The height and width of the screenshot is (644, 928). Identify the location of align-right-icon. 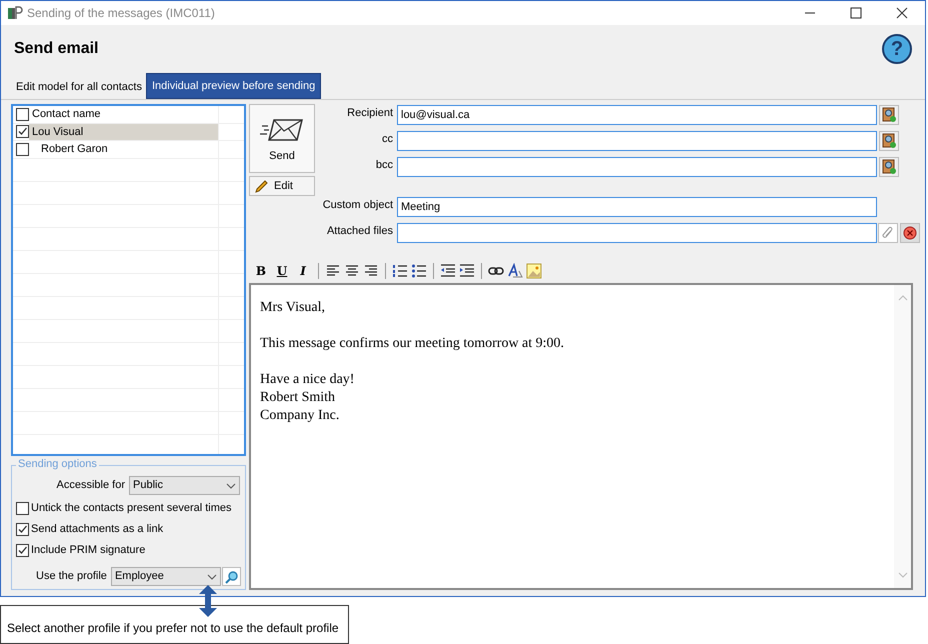
(371, 271).